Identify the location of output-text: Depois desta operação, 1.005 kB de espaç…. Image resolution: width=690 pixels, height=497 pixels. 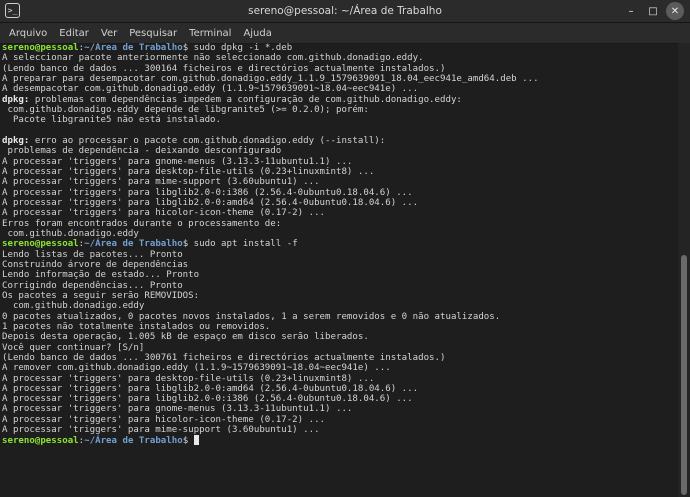
(185, 337).